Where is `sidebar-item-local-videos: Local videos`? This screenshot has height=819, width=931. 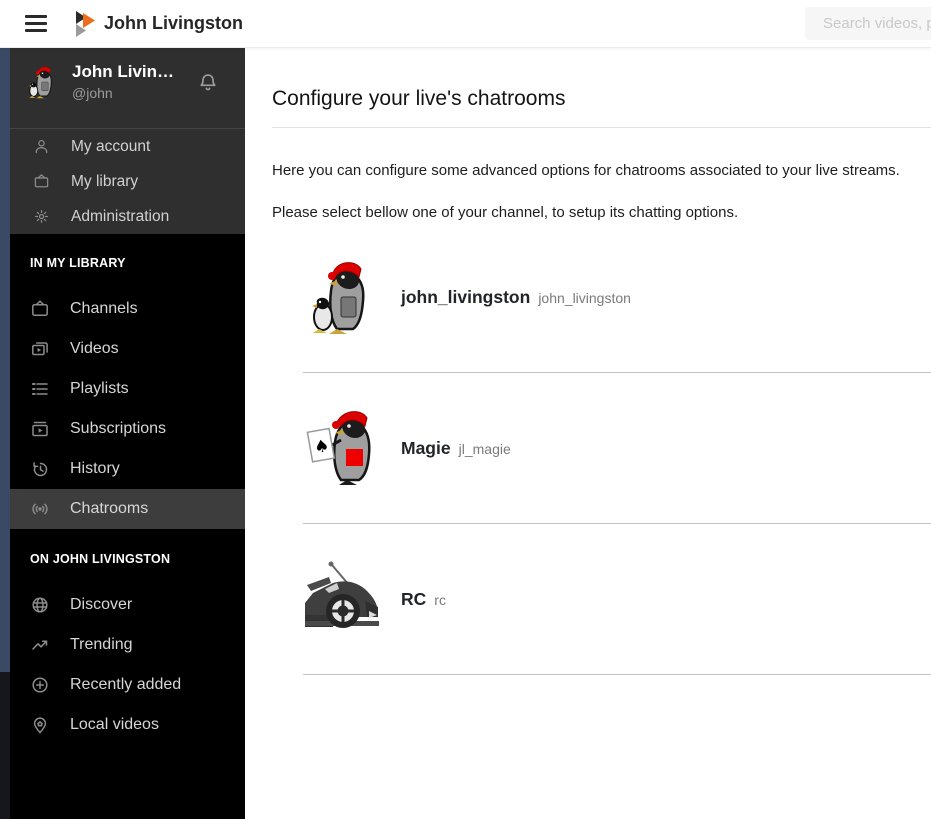
sidebar-item-local-videos: Local videos is located at coordinates (122, 725).